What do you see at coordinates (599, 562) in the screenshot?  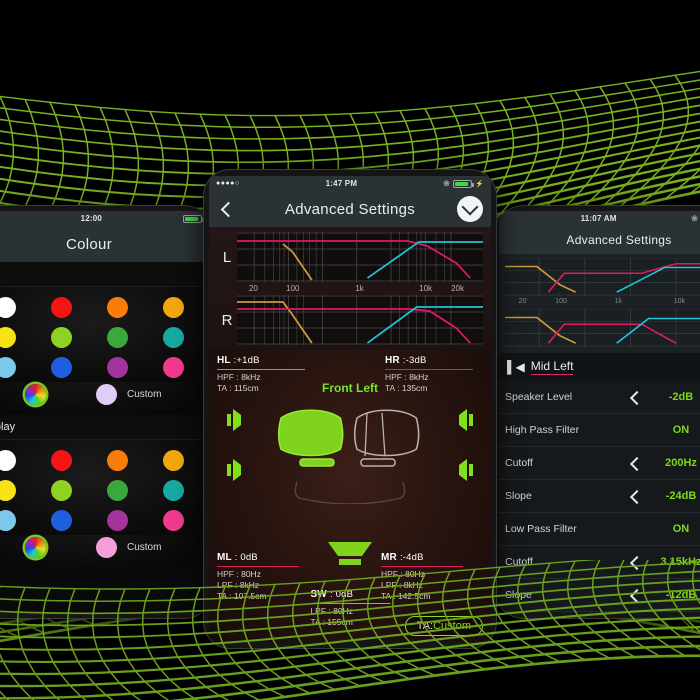 I see `option-row-lpf-cutoff: Cutoff 3.15kHz` at bounding box center [599, 562].